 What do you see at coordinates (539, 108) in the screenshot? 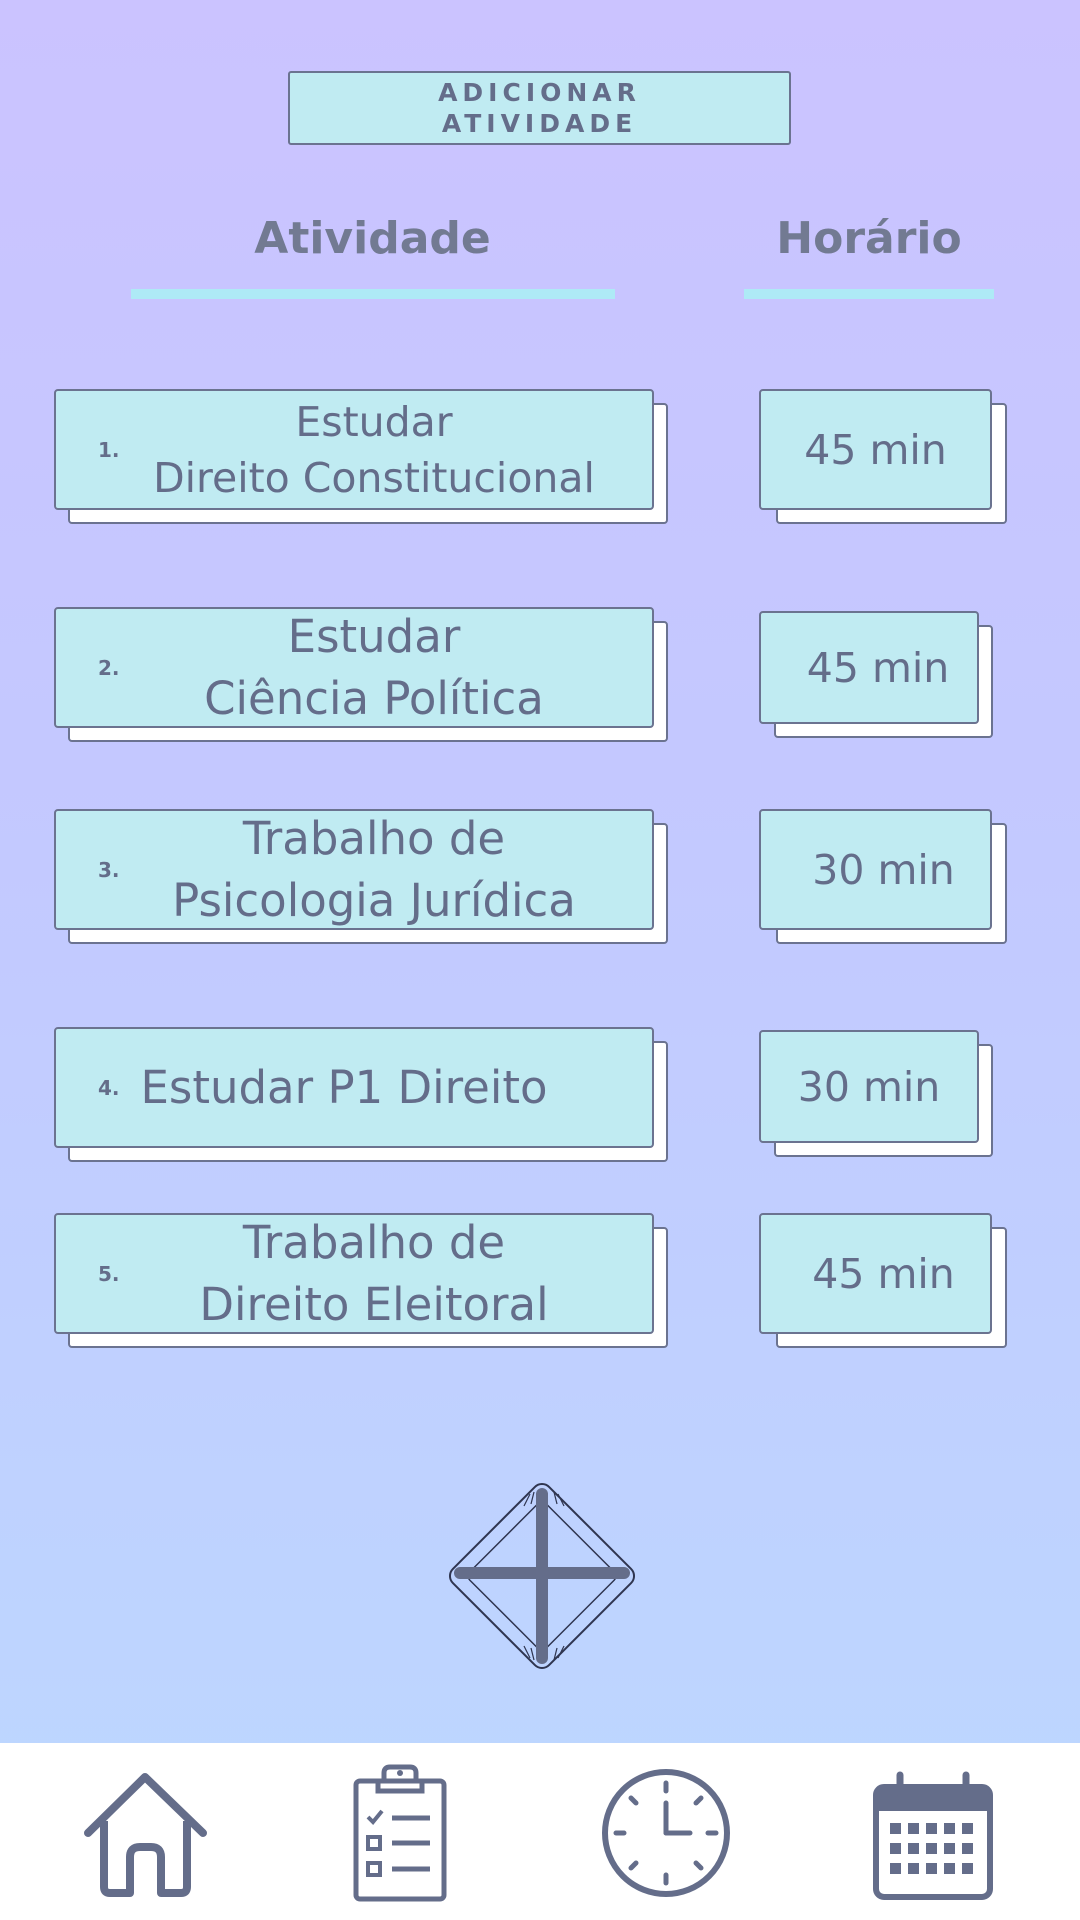
I see `add-activity-button: ADICIONAR ATIVIDADE` at bounding box center [539, 108].